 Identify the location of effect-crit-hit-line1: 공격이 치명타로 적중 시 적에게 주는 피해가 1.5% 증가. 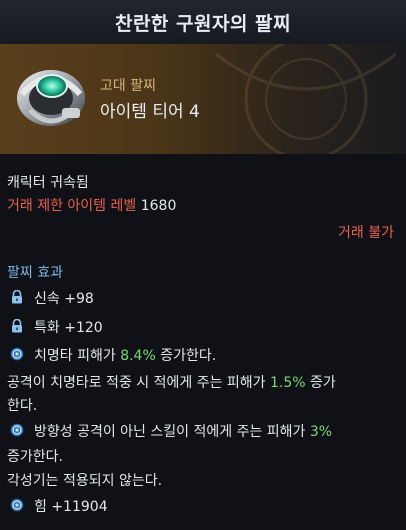
(171, 383).